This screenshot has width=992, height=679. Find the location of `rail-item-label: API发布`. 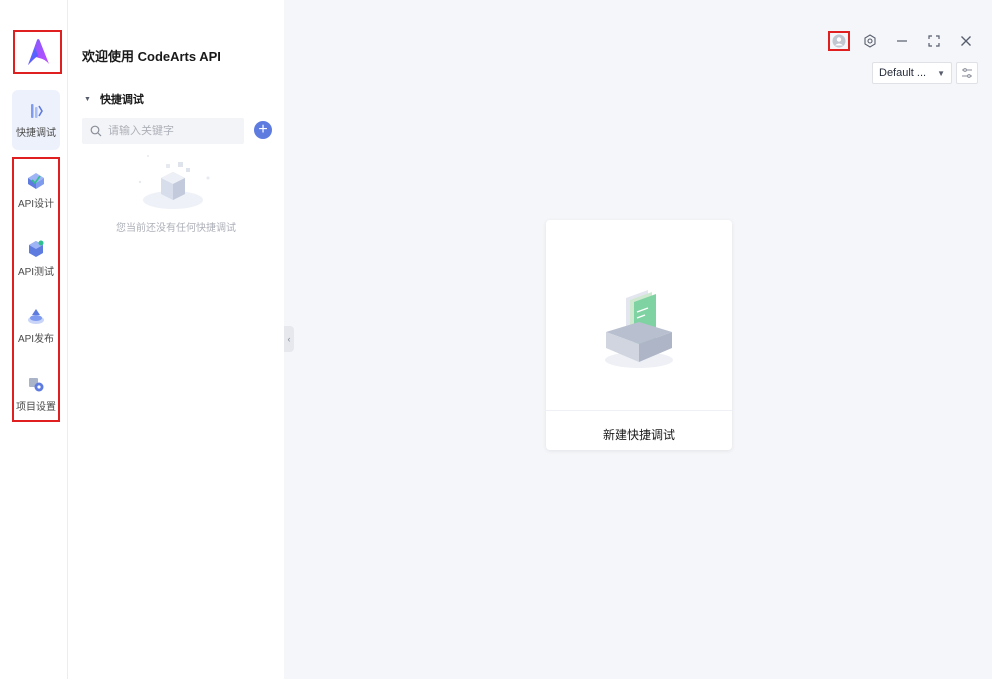

rail-item-label: API发布 is located at coordinates (36, 339).